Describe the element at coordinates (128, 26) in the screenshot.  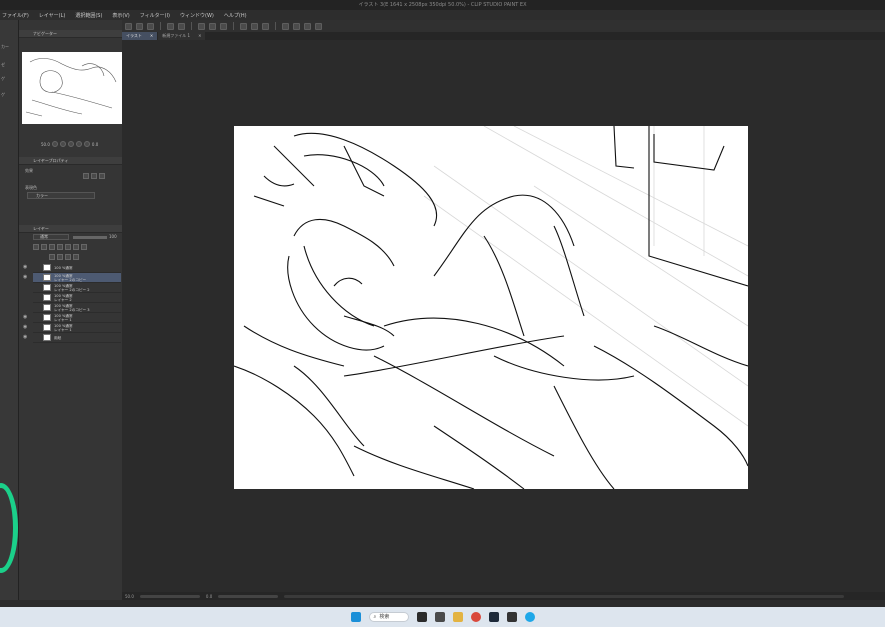
I see `new-file-icon` at that location.